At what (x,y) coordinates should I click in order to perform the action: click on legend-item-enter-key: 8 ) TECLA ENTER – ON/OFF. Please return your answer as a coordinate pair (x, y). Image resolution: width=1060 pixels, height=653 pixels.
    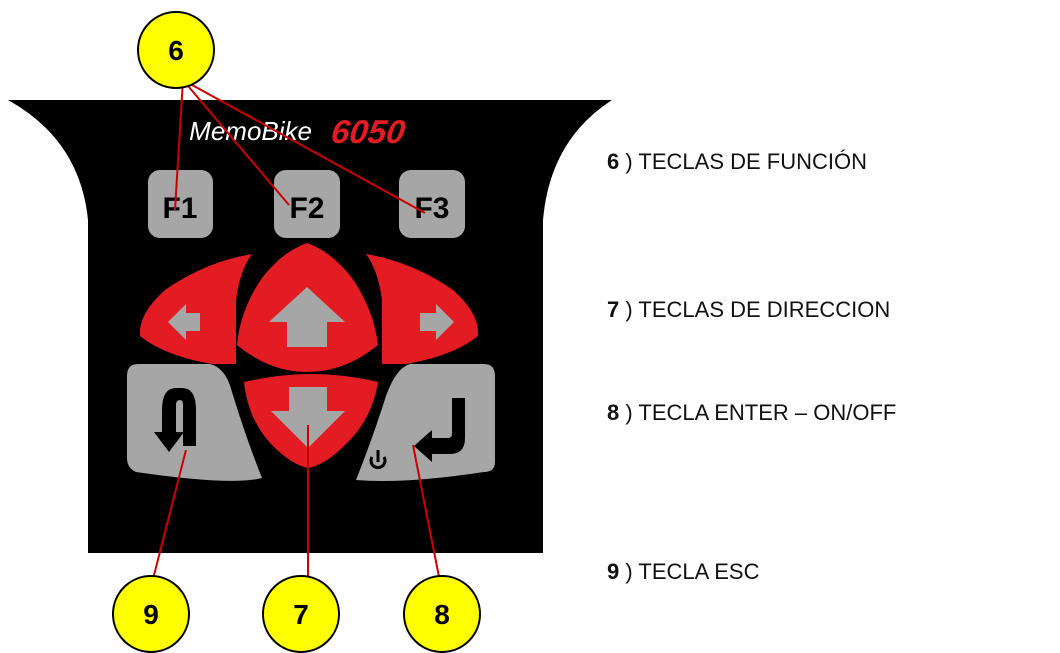
    Looking at the image, I should click on (751, 413).